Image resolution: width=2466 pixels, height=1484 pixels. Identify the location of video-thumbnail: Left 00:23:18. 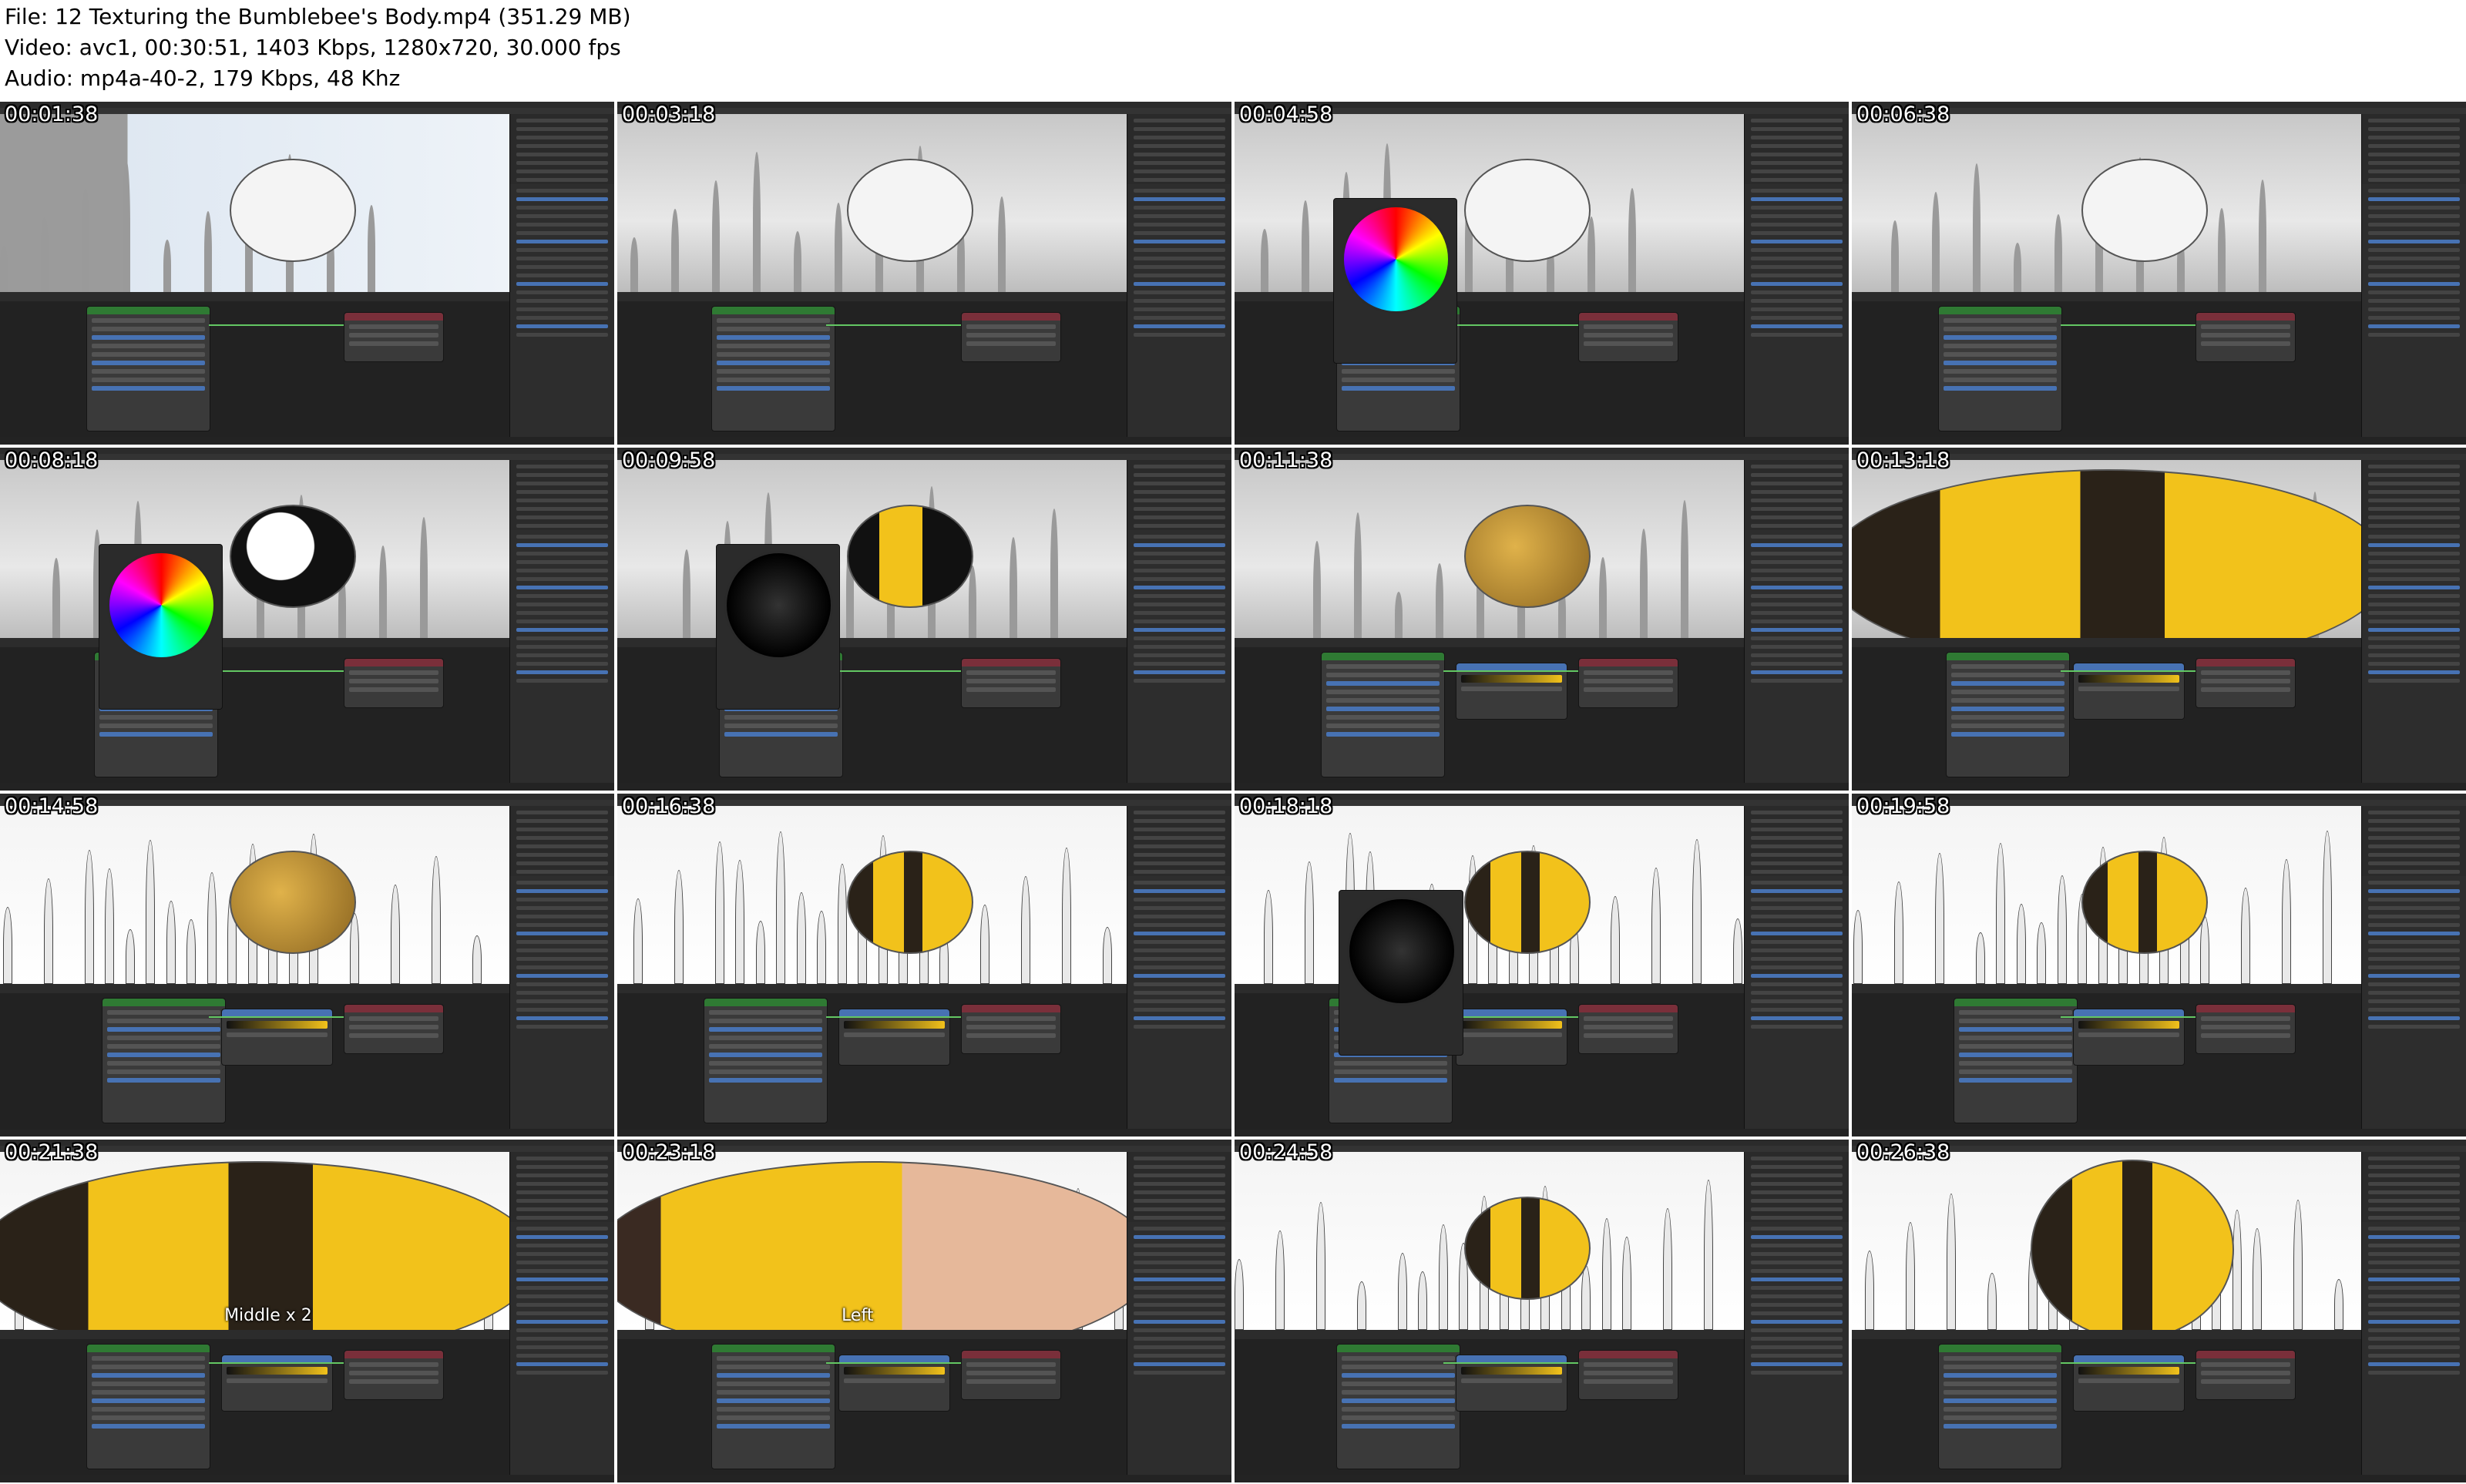
(924, 1311).